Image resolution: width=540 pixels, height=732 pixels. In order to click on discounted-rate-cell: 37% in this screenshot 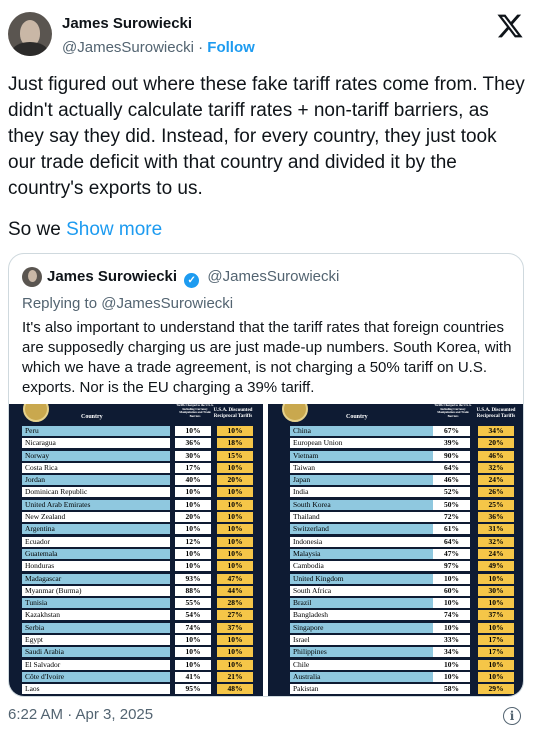, I will do `click(496, 615)`.